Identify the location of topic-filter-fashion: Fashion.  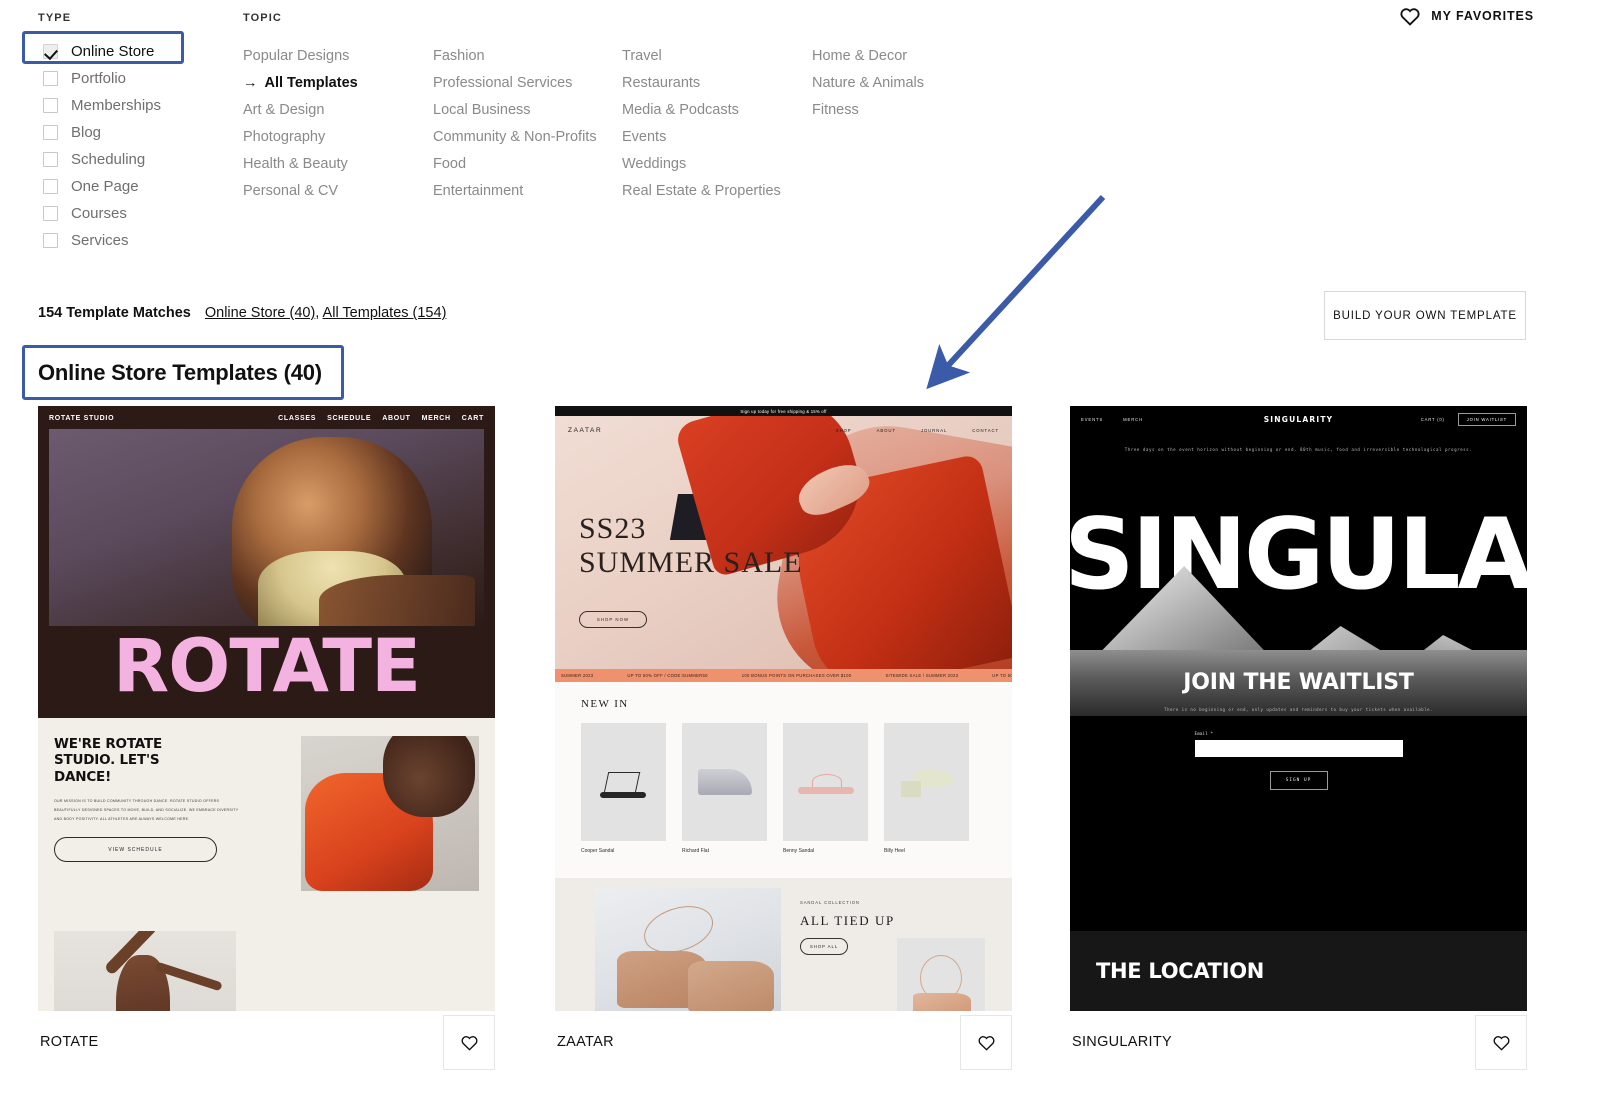
(515, 56).